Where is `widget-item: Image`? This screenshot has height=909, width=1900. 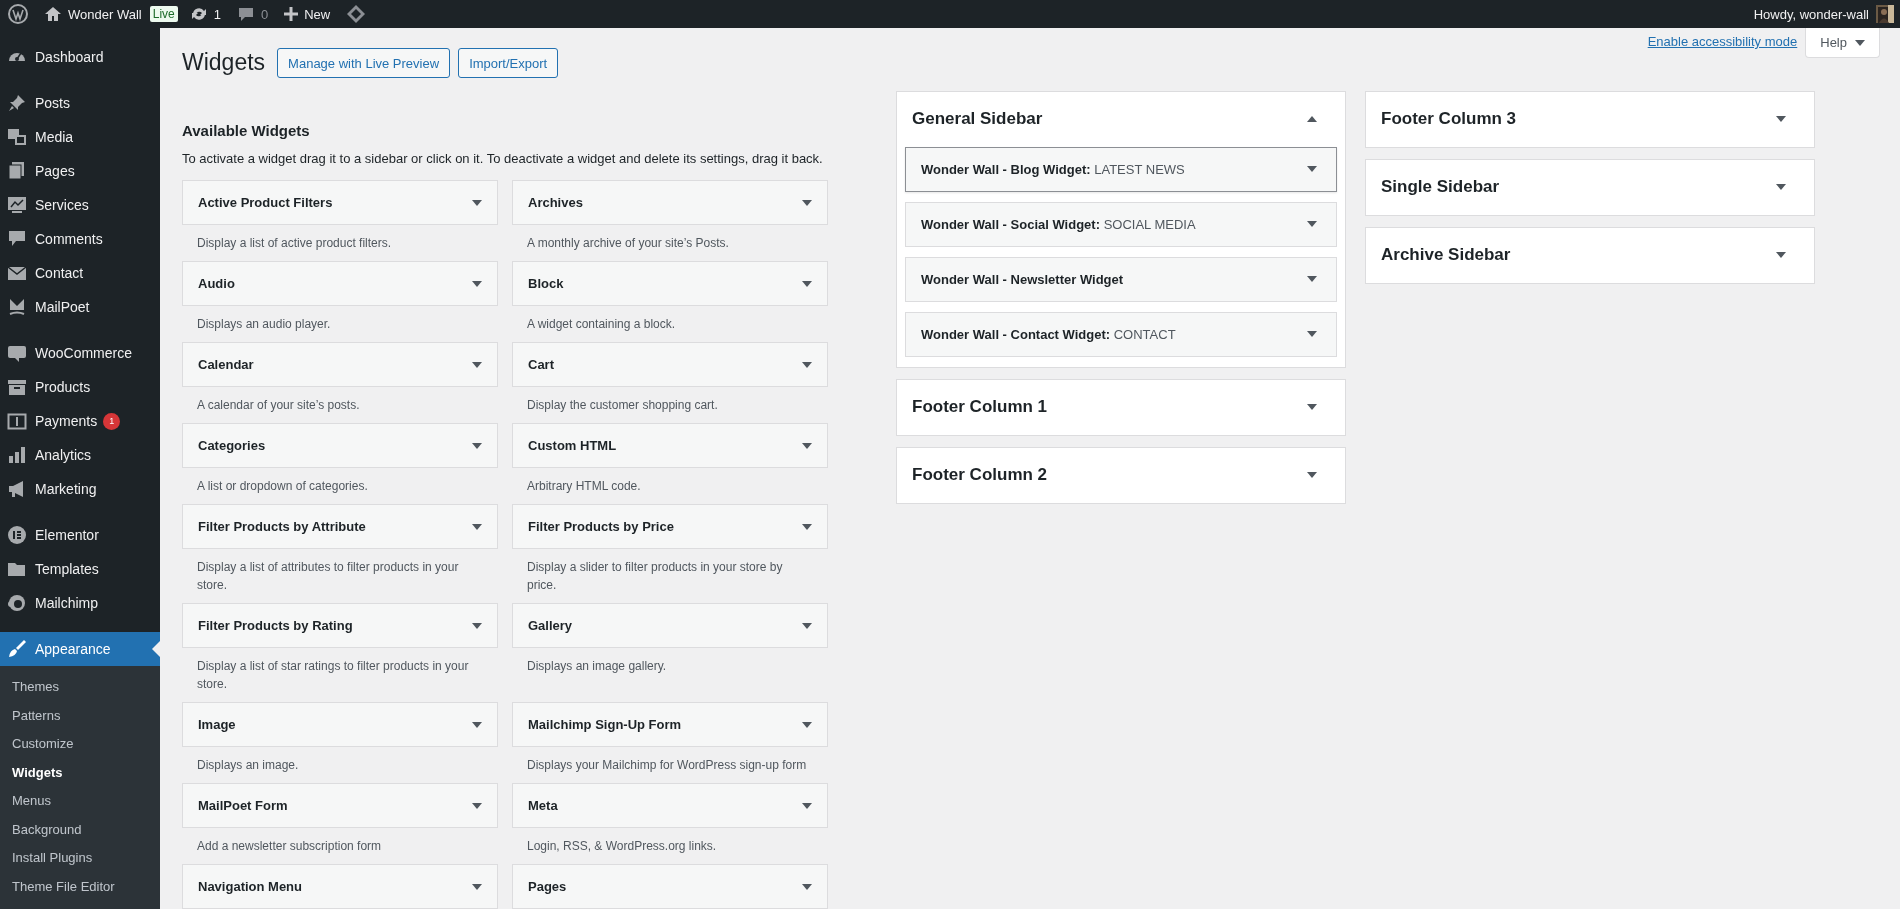
widget-item: Image is located at coordinates (340, 724).